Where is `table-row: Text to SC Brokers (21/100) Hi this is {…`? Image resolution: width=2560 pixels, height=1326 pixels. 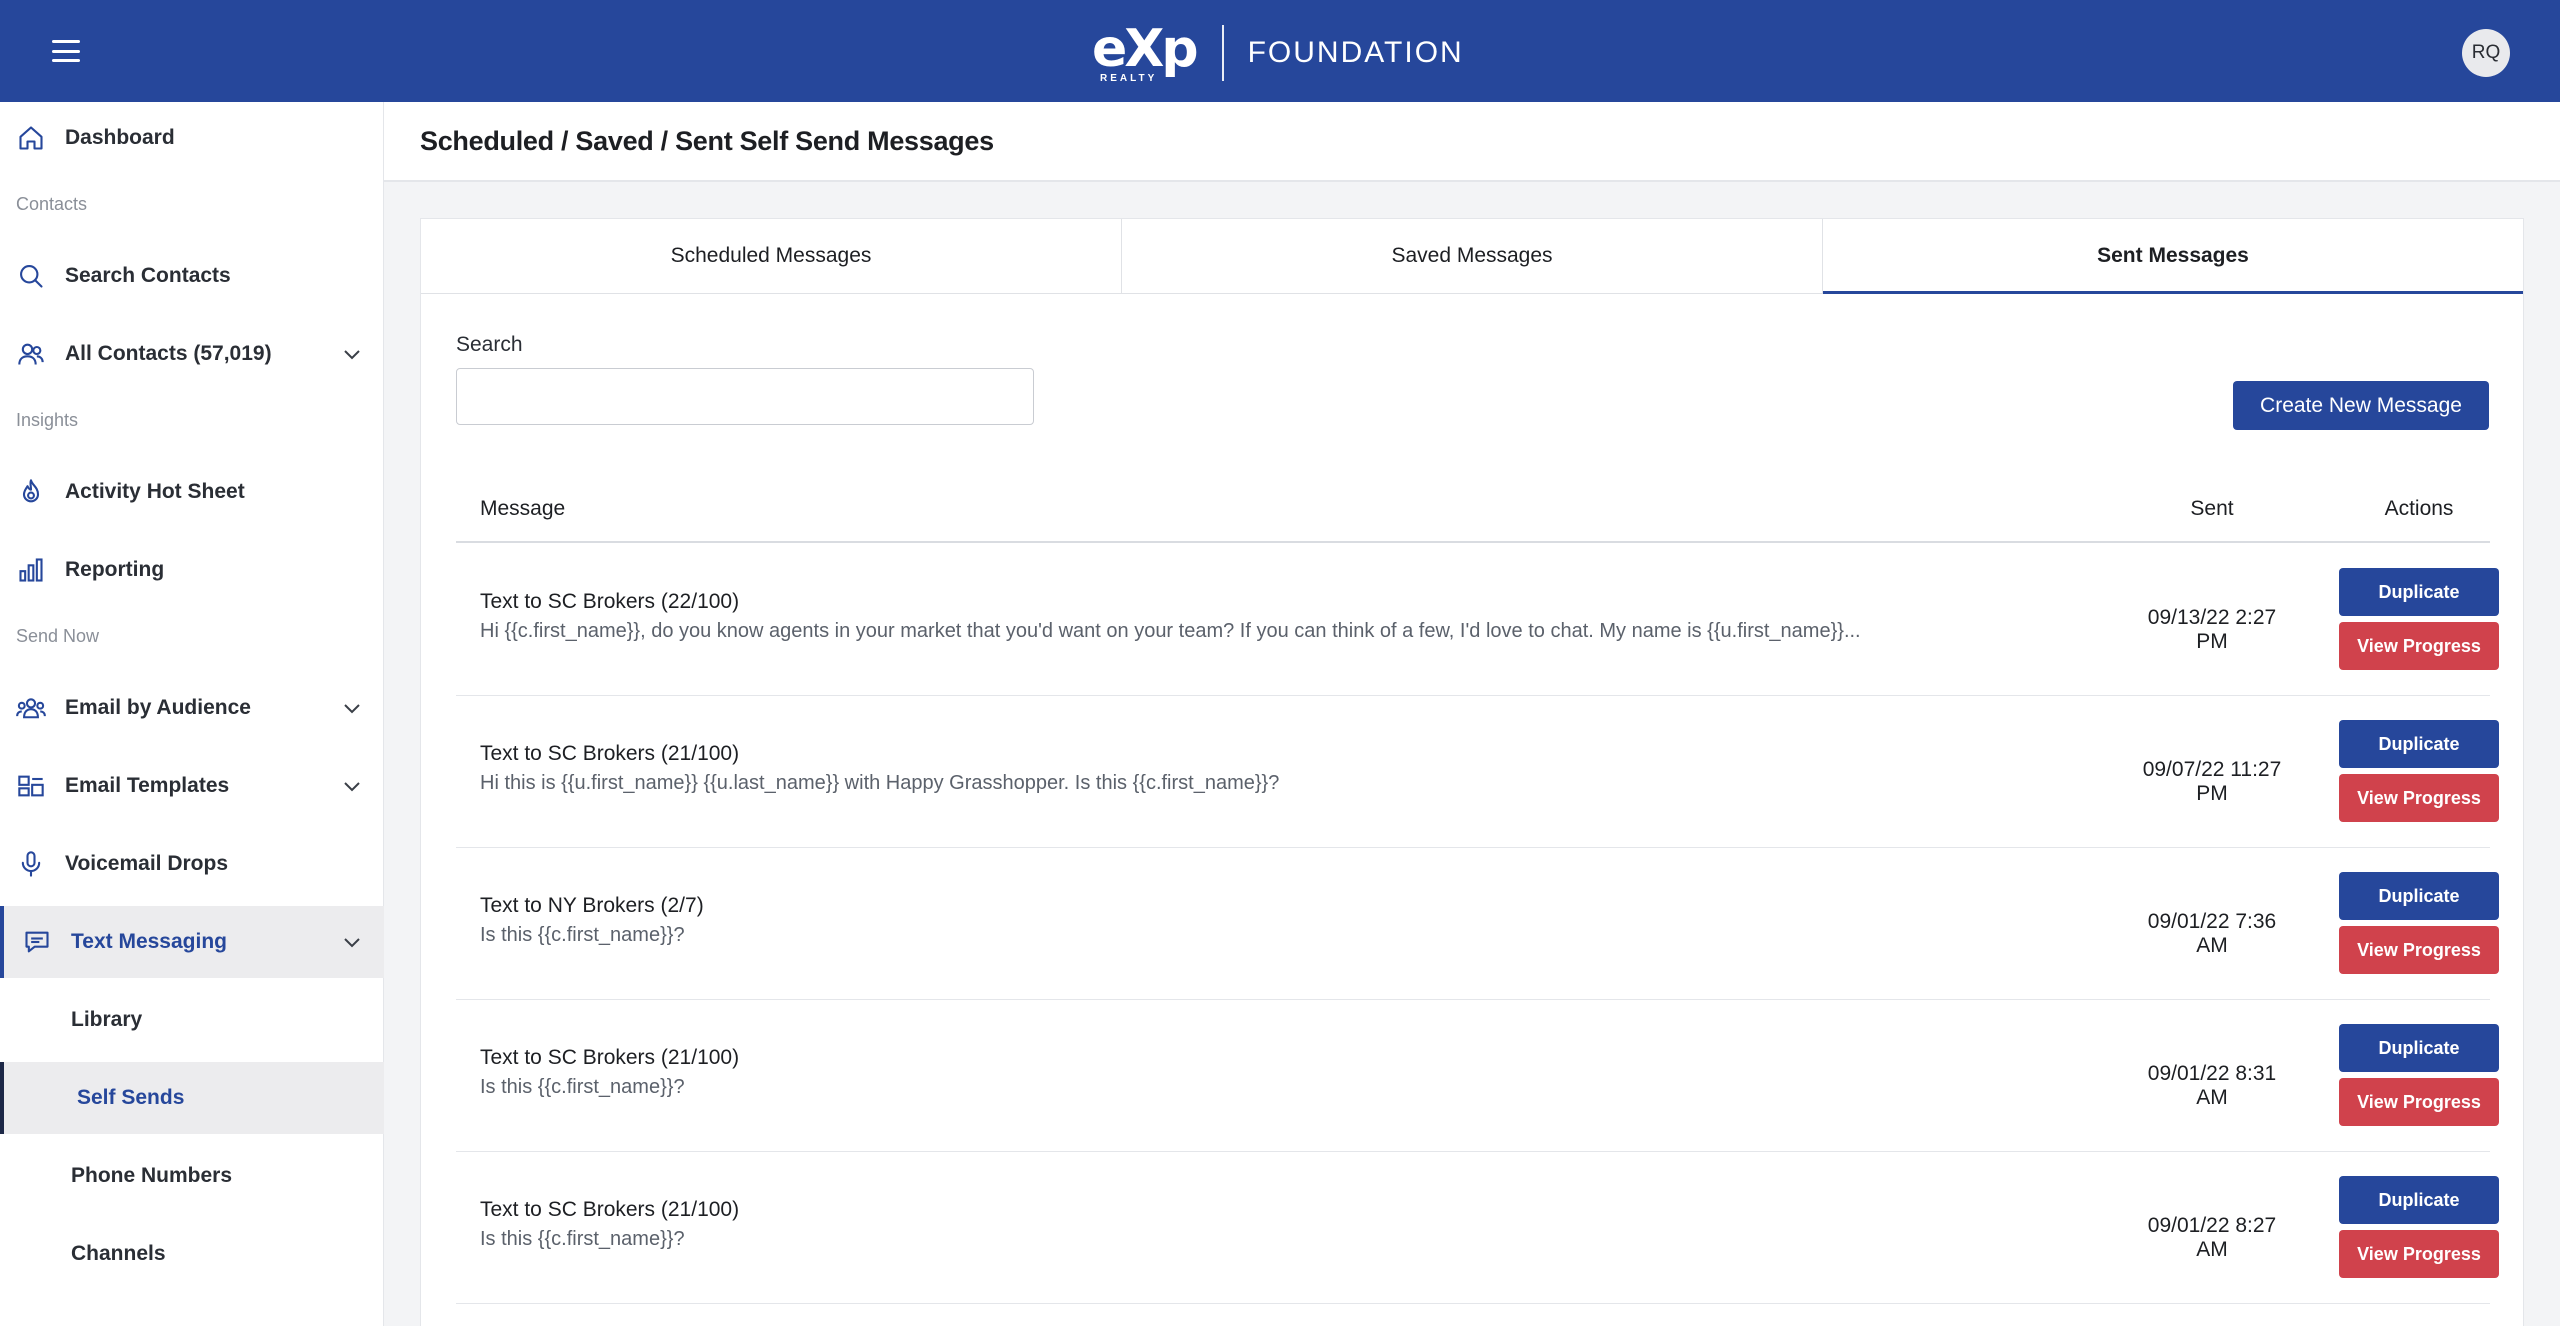
table-row: Text to SC Brokers (21/100) Hi this is {… is located at coordinates (1477, 772).